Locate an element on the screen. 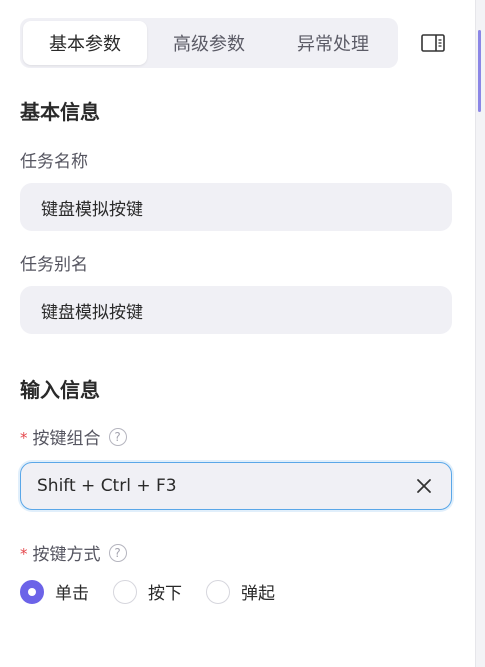 This screenshot has width=485, height=667. tab-exception-handling: 异常处理 is located at coordinates (333, 43).